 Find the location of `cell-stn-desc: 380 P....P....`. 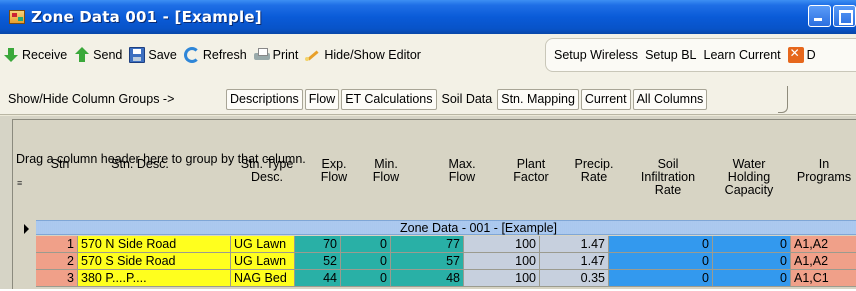

cell-stn-desc: 380 P....P.... is located at coordinates (154, 278).